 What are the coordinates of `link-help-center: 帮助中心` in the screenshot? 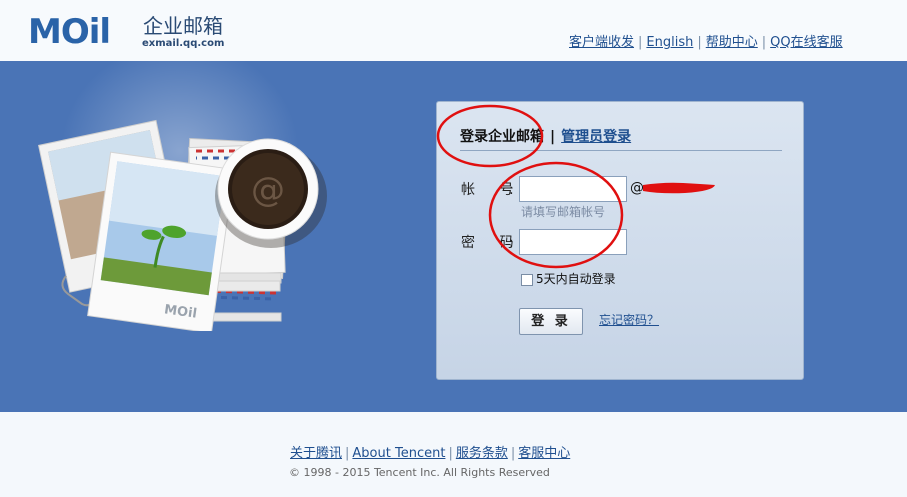 It's located at (732, 42).